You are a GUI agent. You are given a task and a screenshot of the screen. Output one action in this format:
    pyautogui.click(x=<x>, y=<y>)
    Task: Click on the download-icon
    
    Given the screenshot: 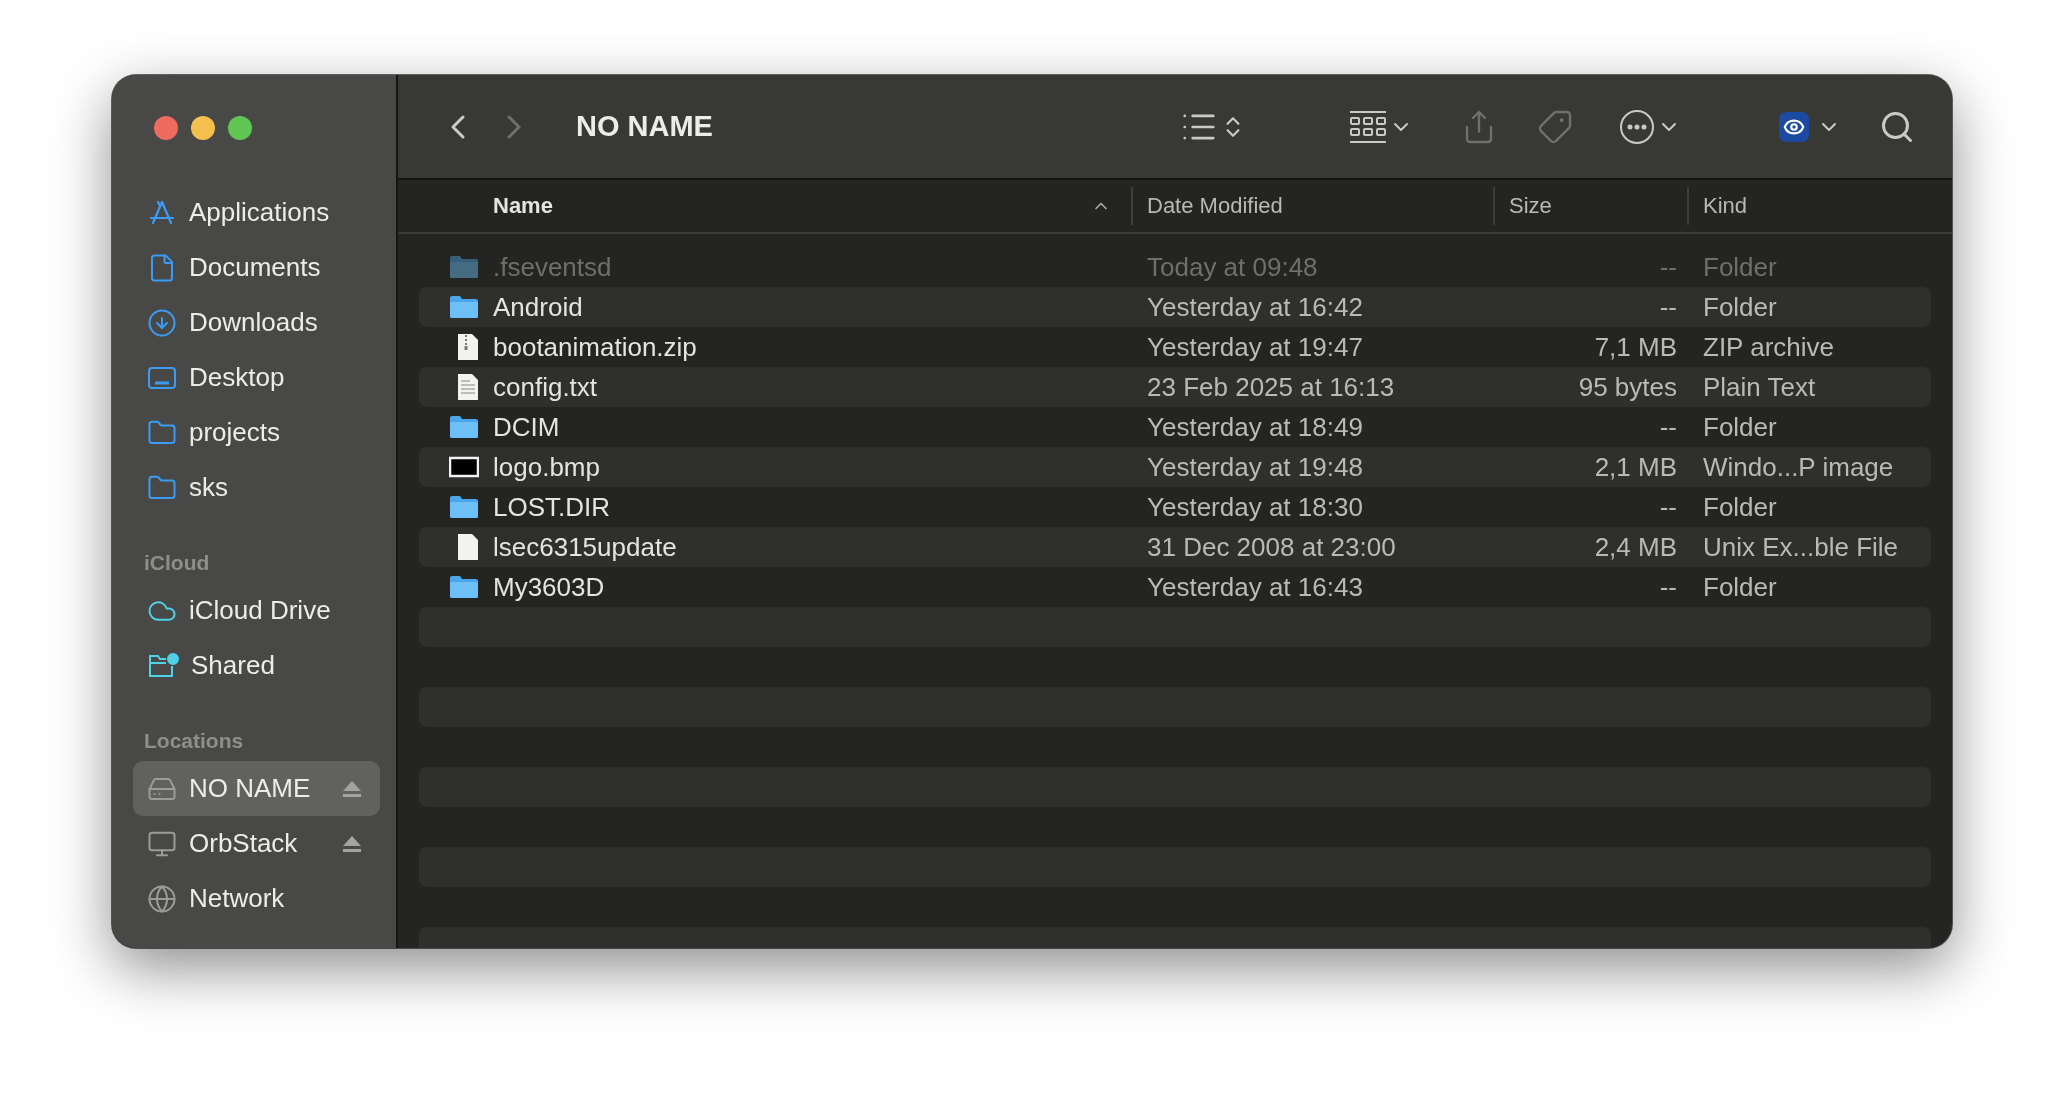 What is the action you would take?
    pyautogui.click(x=162, y=322)
    